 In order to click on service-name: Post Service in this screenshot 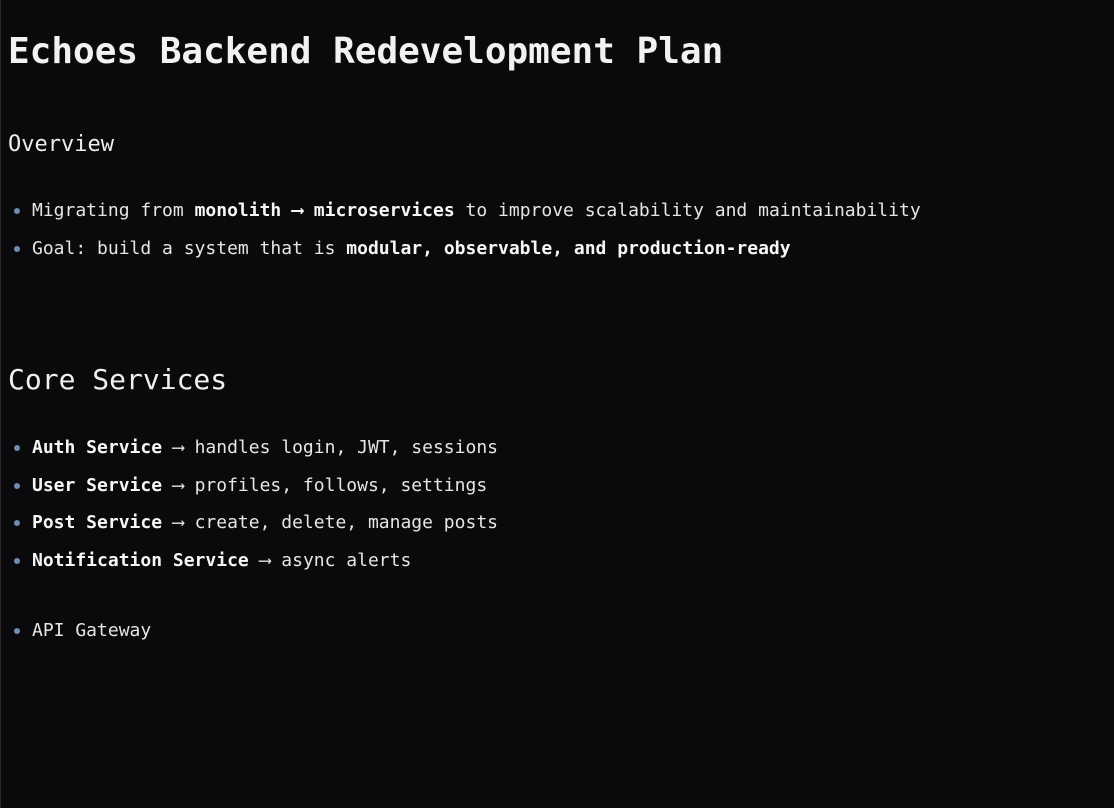, I will do `click(97, 522)`.